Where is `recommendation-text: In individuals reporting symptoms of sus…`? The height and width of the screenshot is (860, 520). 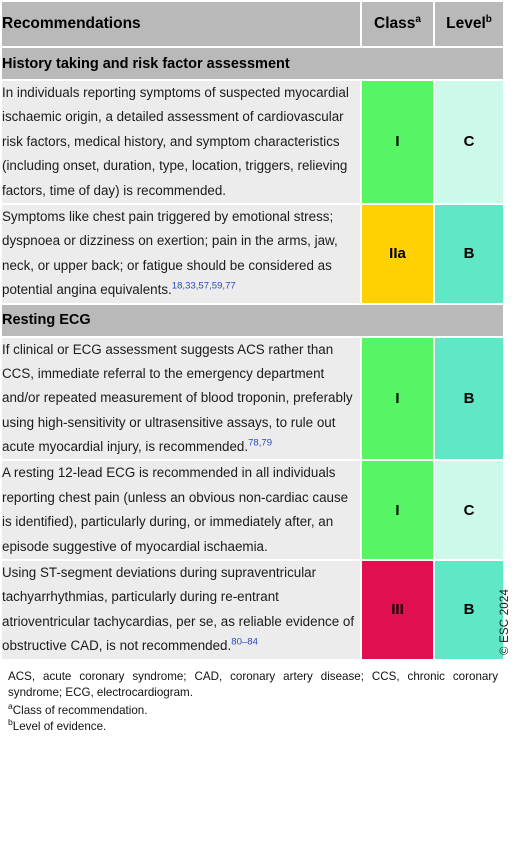 recommendation-text: In individuals reporting symptoms of sus… is located at coordinates (181, 142).